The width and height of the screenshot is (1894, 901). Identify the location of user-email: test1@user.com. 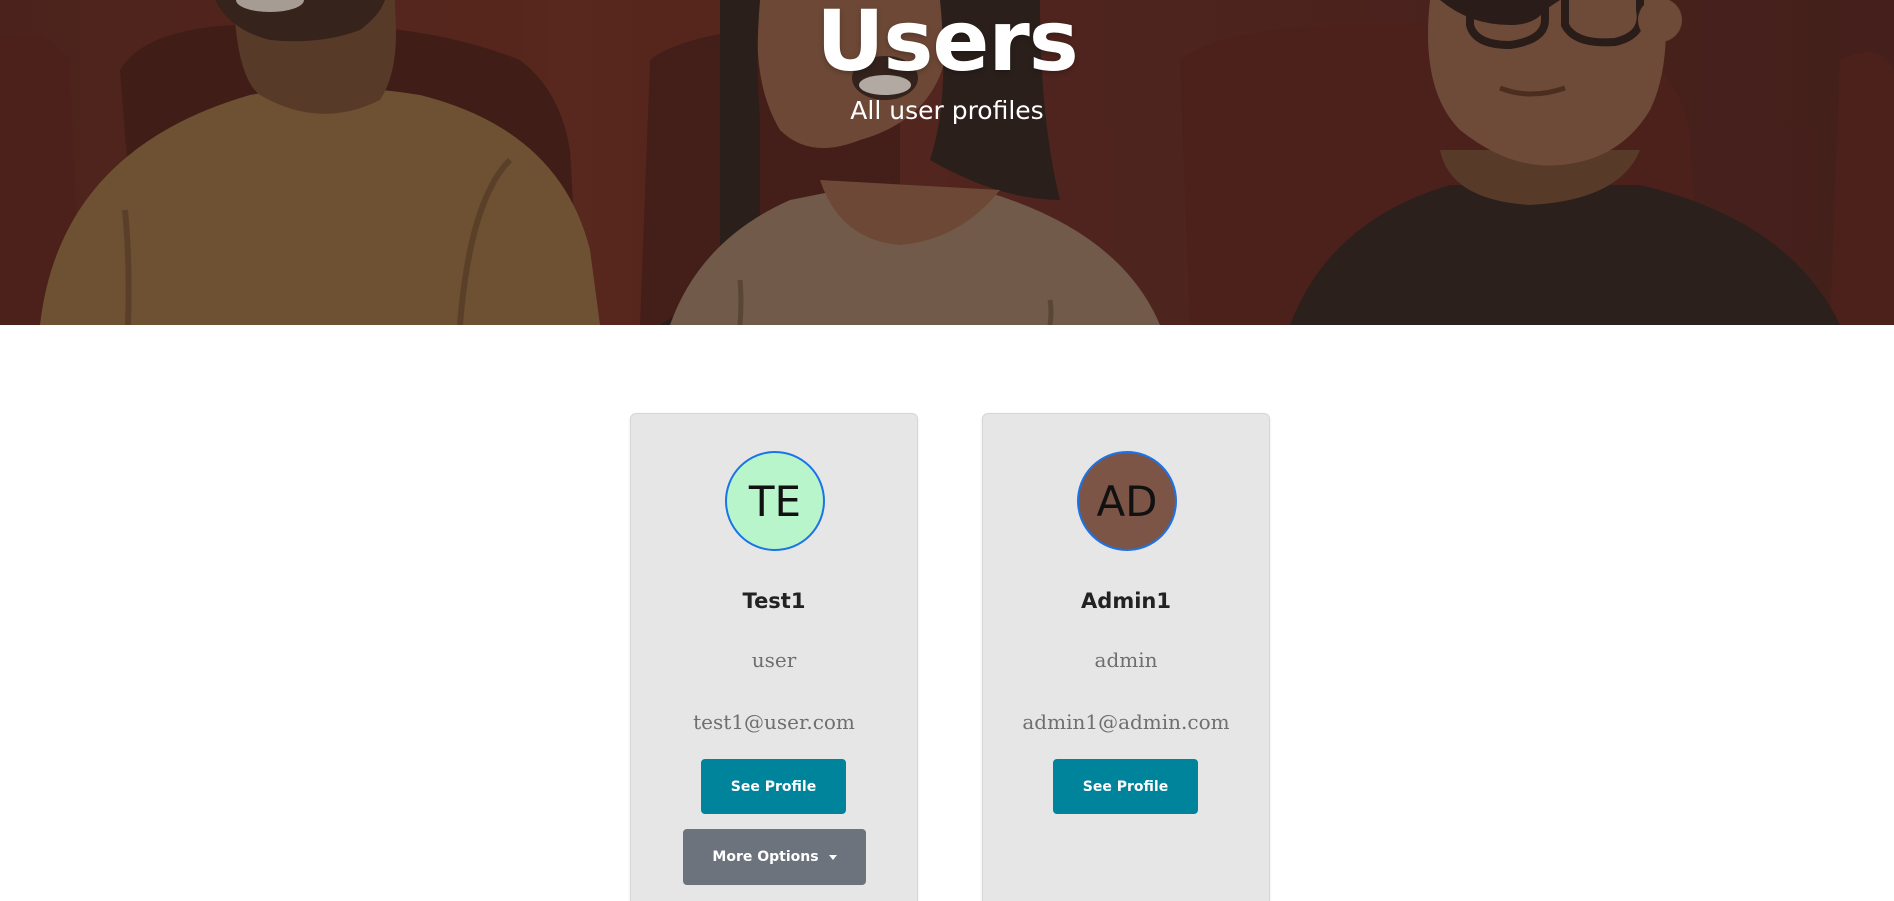
(774, 722).